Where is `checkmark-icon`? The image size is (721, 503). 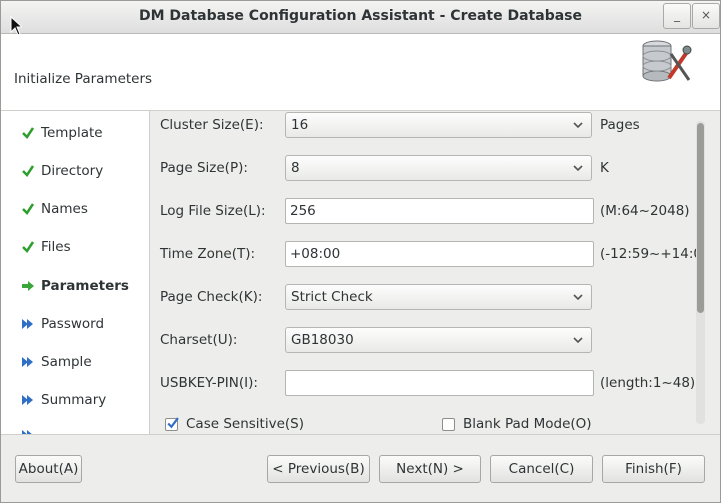 checkmark-icon is located at coordinates (173, 422).